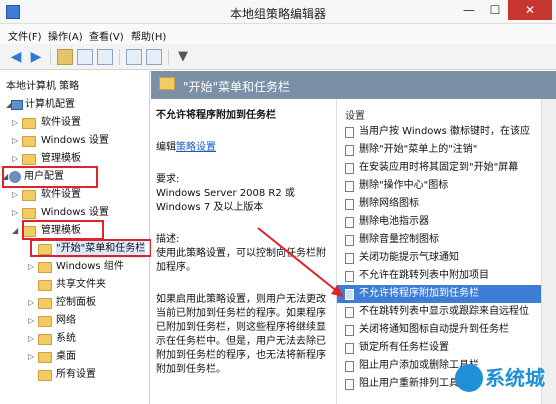  Describe the element at coordinates (409, 257) in the screenshot. I see `setting-label: 关闭功能提示气球通知` at that location.